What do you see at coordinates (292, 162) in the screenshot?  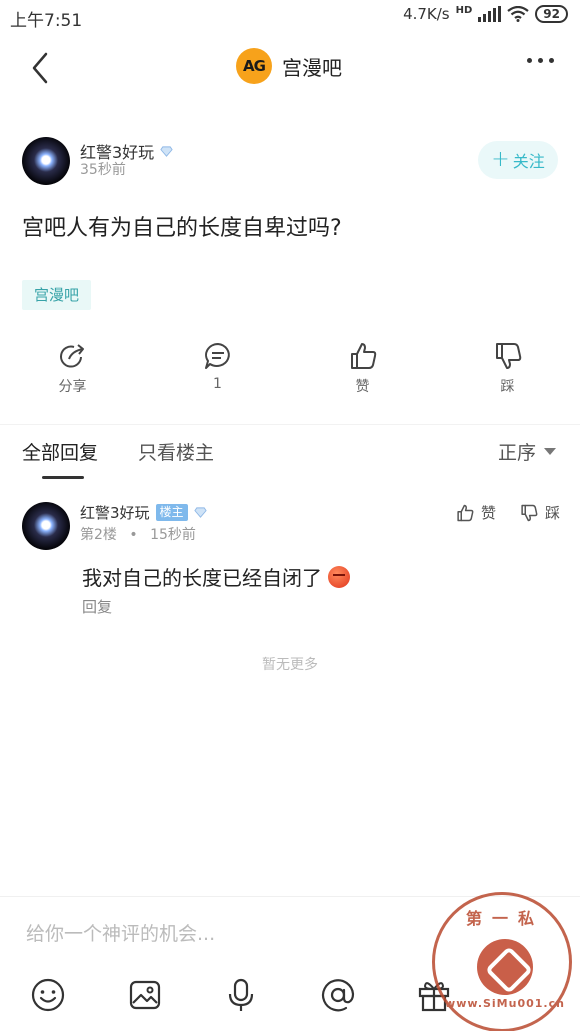 I see `post-author: 红警3好玩 35秒前 + 关注` at bounding box center [292, 162].